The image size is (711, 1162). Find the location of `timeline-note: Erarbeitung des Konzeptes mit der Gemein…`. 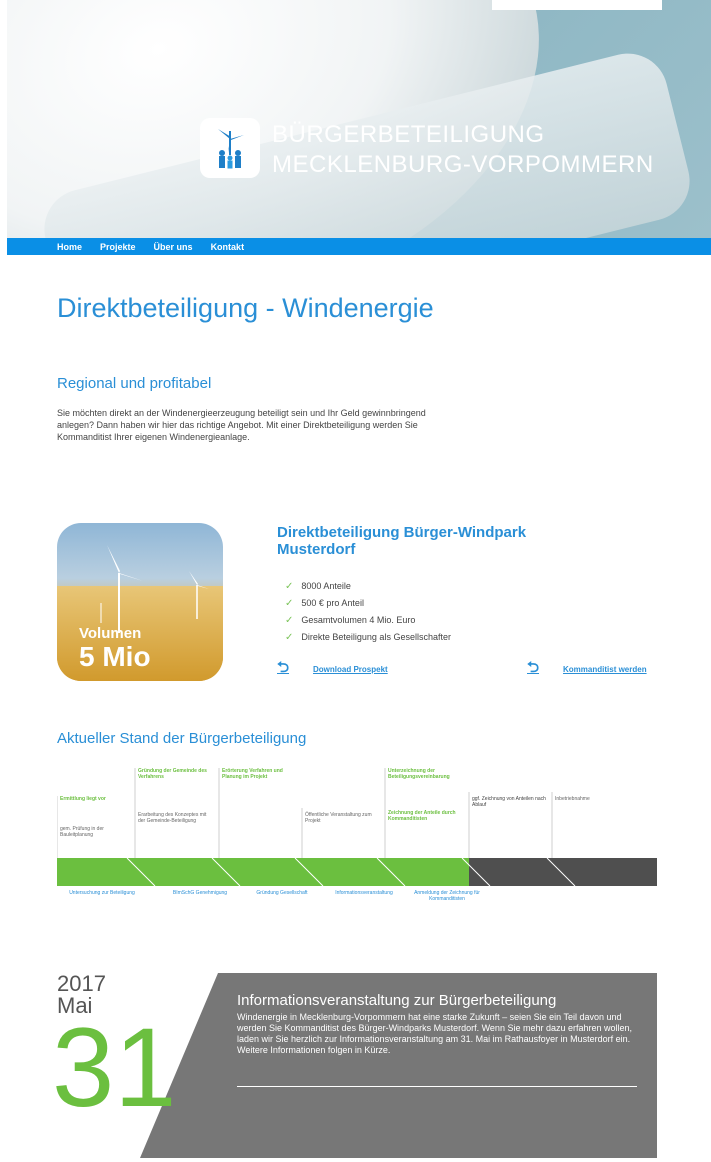

timeline-note: Erarbeitung des Konzeptes mit der Gemein… is located at coordinates (172, 818).